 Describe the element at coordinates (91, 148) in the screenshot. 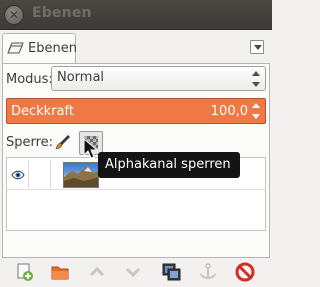

I see `mouse-cursor-icon` at that location.